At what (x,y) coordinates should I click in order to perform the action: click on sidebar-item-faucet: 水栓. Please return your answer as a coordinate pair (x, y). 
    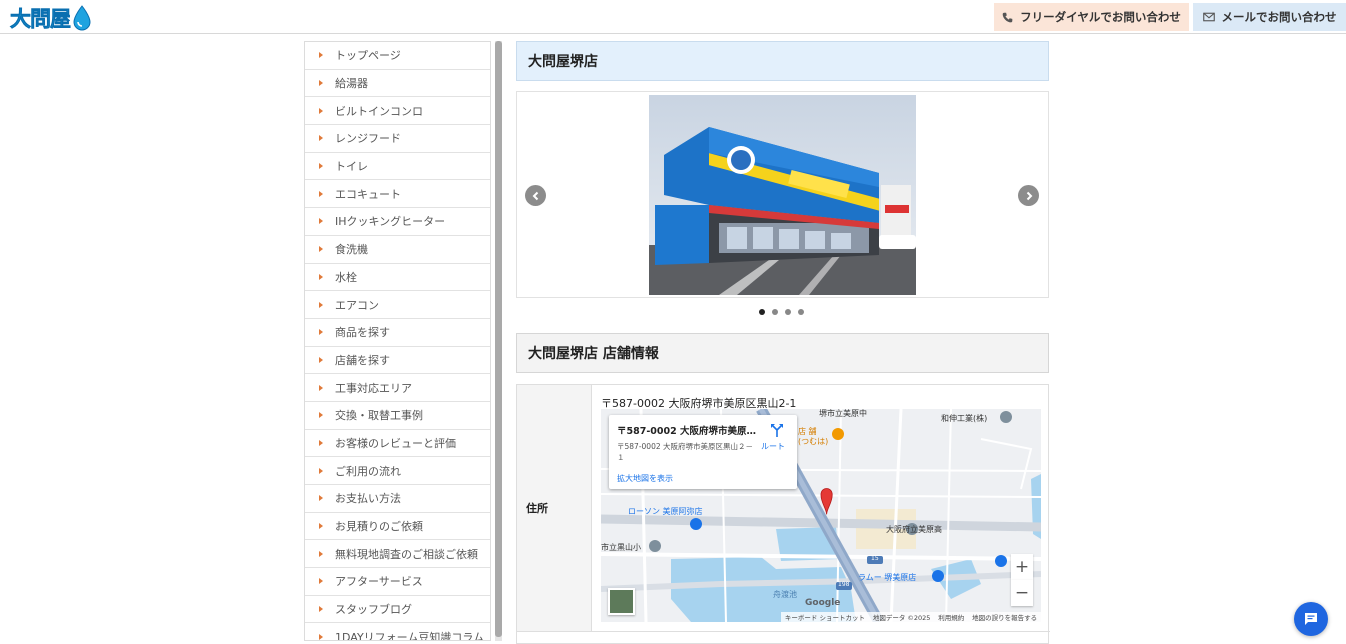
    Looking at the image, I should click on (397, 278).